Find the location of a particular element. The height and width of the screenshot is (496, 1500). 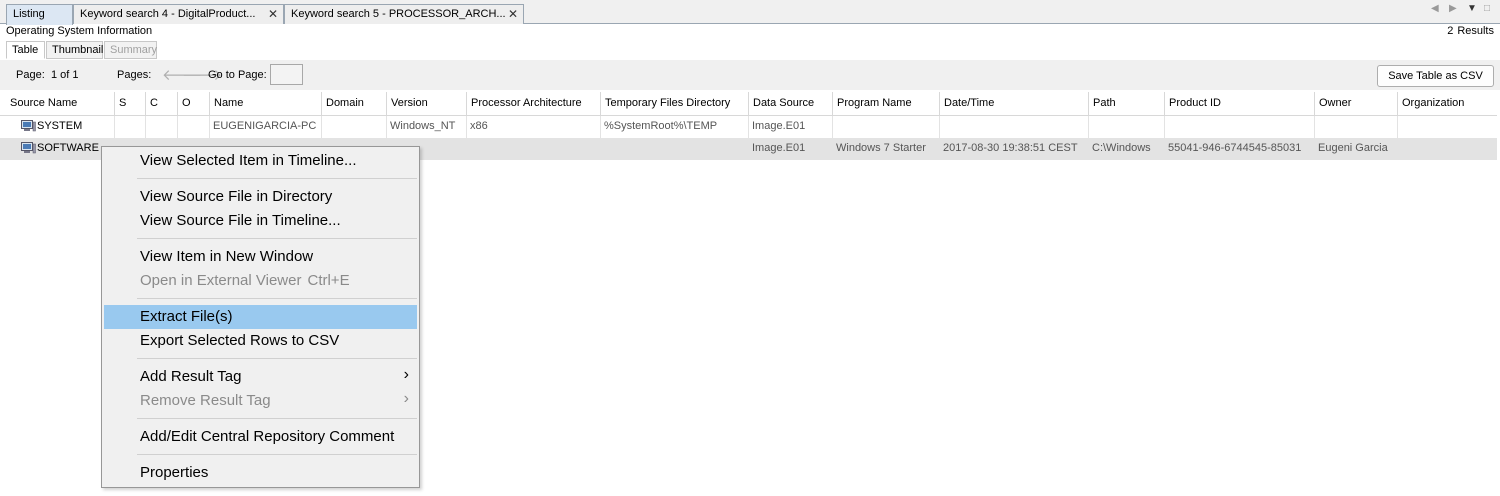

menu-item-label: Add/Edit Central Repository Comment is located at coordinates (267, 436).